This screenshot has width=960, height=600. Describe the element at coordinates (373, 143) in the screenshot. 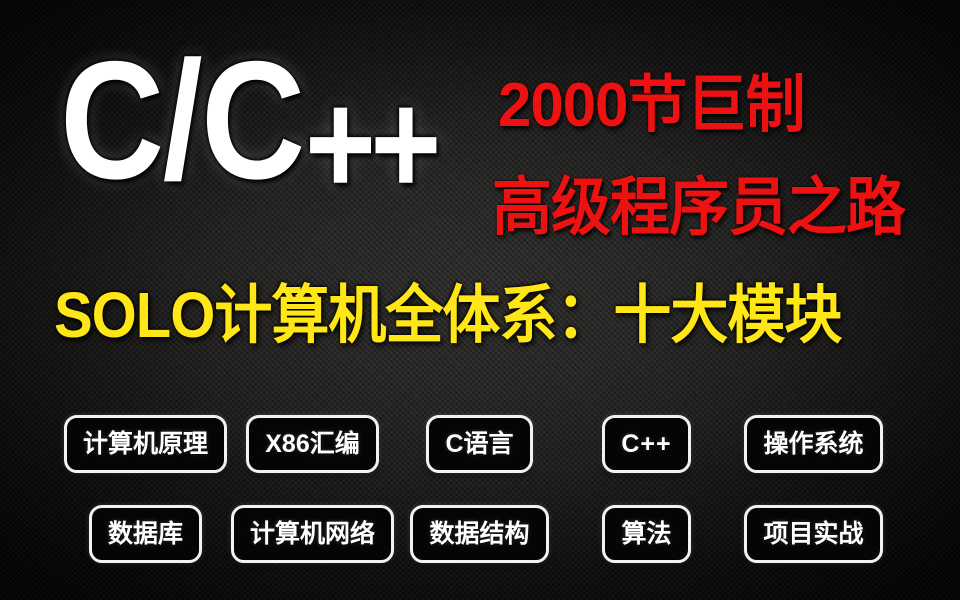

I see `cpp-logo-plus-text: ++` at that location.